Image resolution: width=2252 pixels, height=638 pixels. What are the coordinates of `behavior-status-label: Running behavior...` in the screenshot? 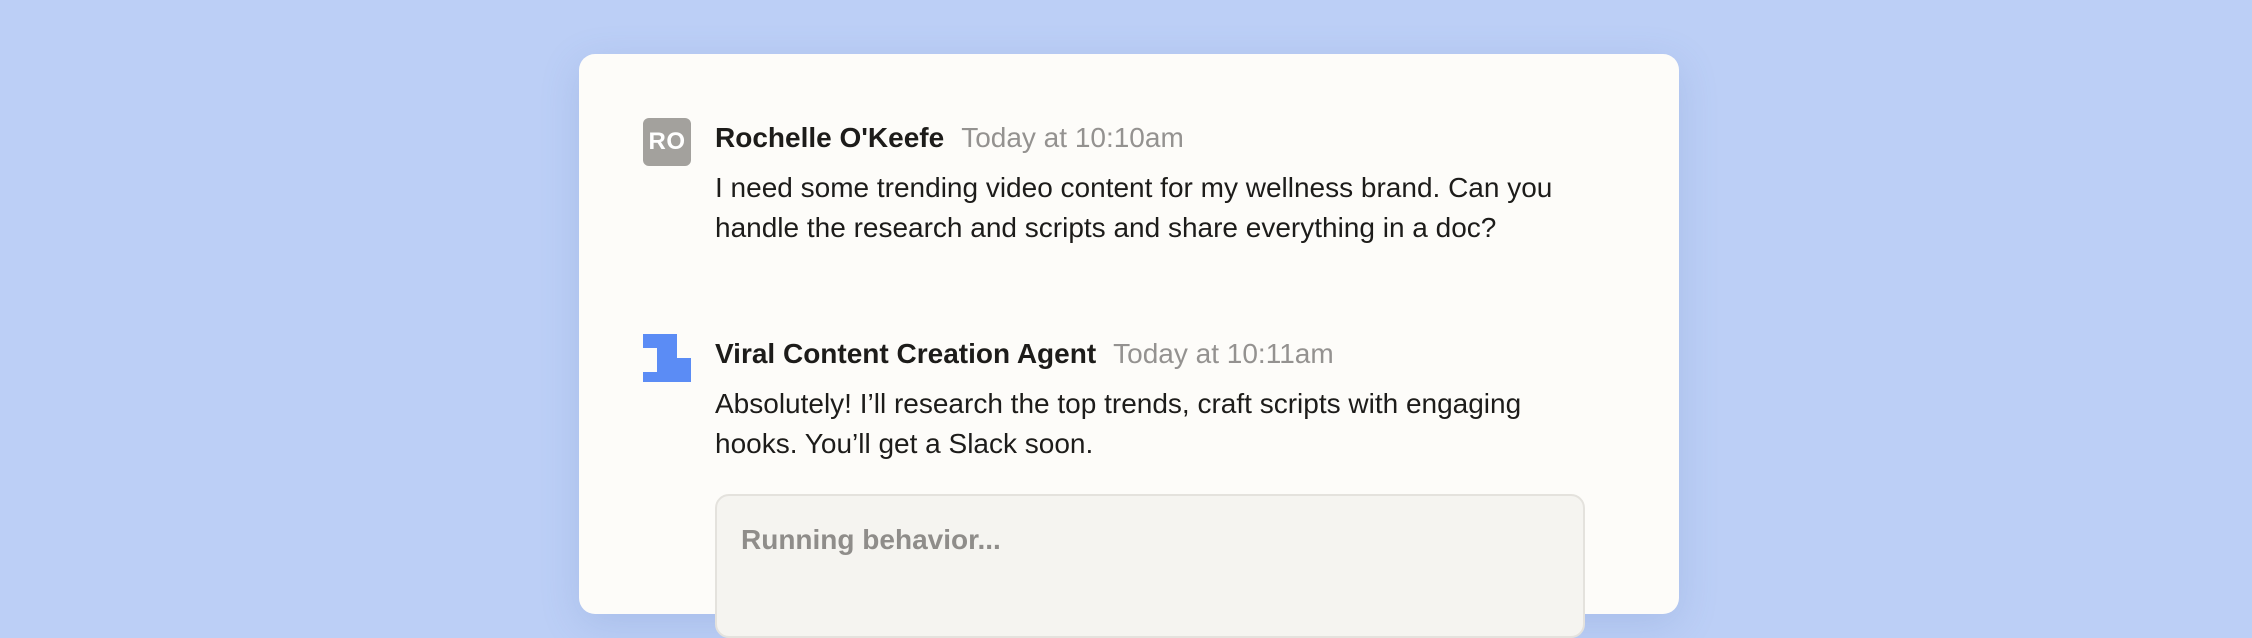 It's located at (871, 539).